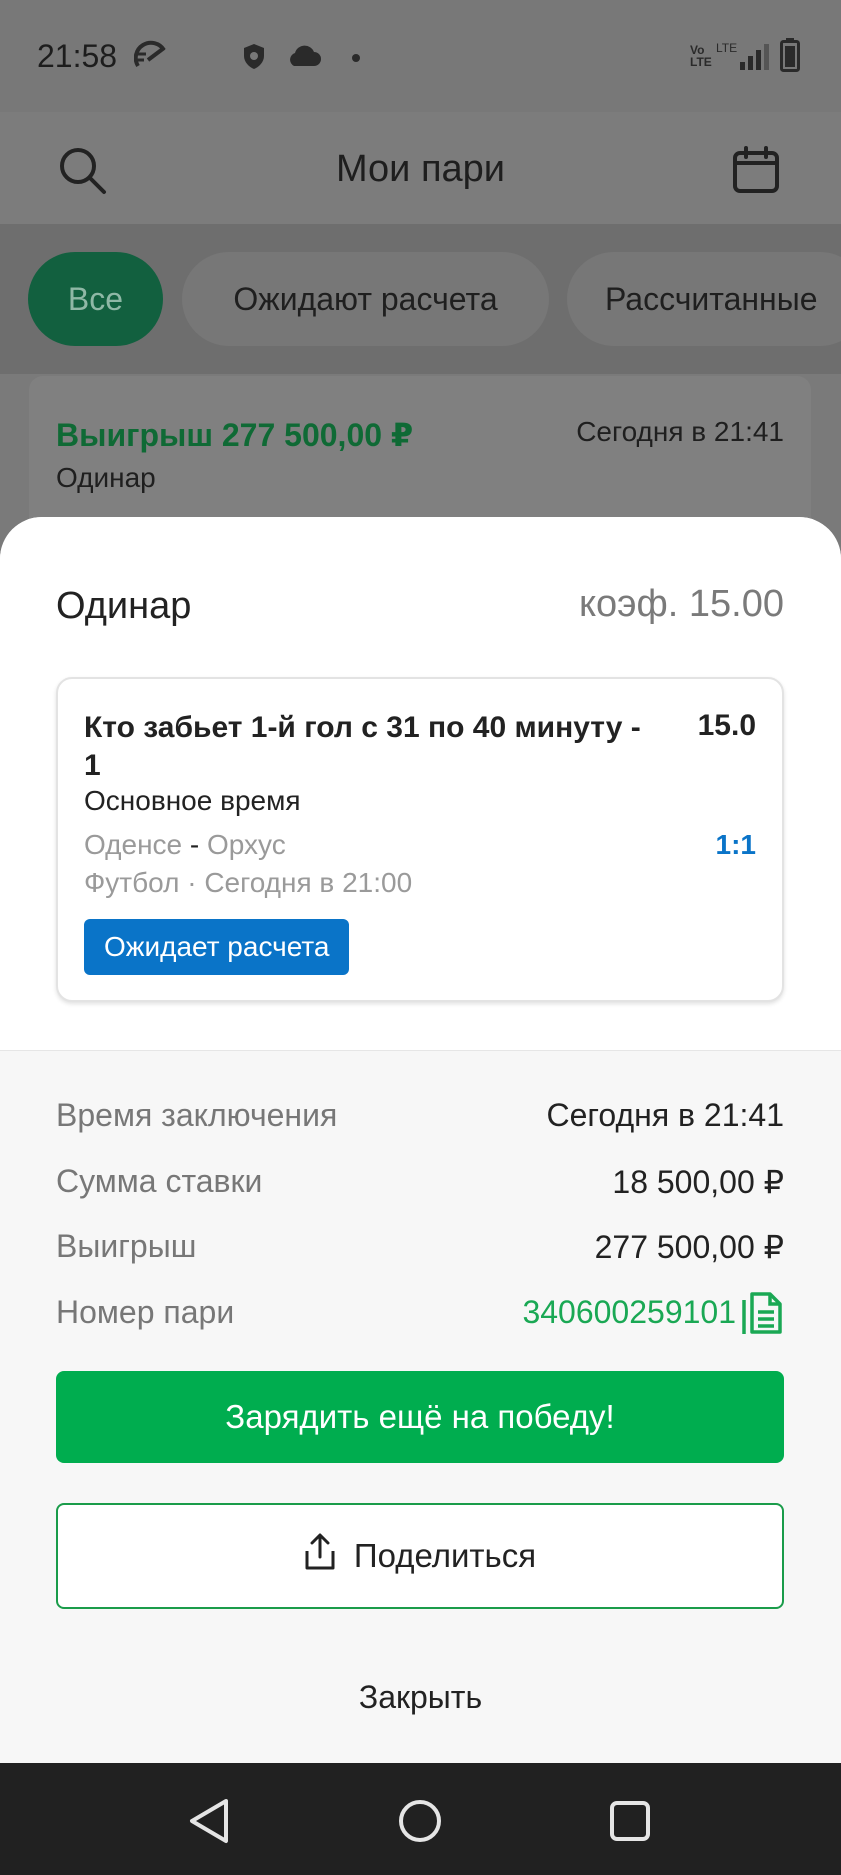 The width and height of the screenshot is (841, 1875). Describe the element at coordinates (235, 435) in the screenshot. I see `bet-card-win: Выигрыш 277 500,00 ₽` at that location.